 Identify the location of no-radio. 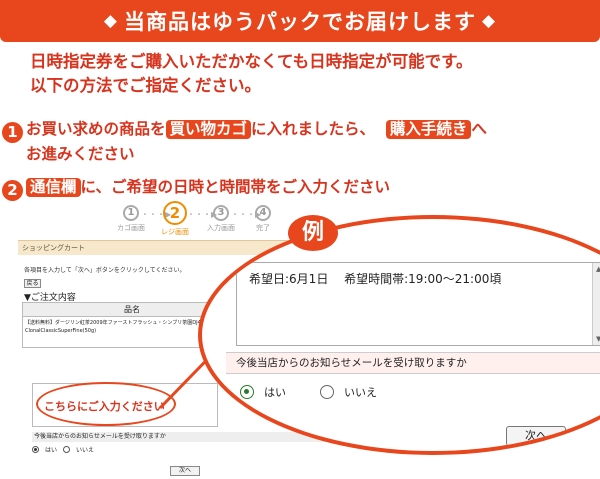
(327, 392).